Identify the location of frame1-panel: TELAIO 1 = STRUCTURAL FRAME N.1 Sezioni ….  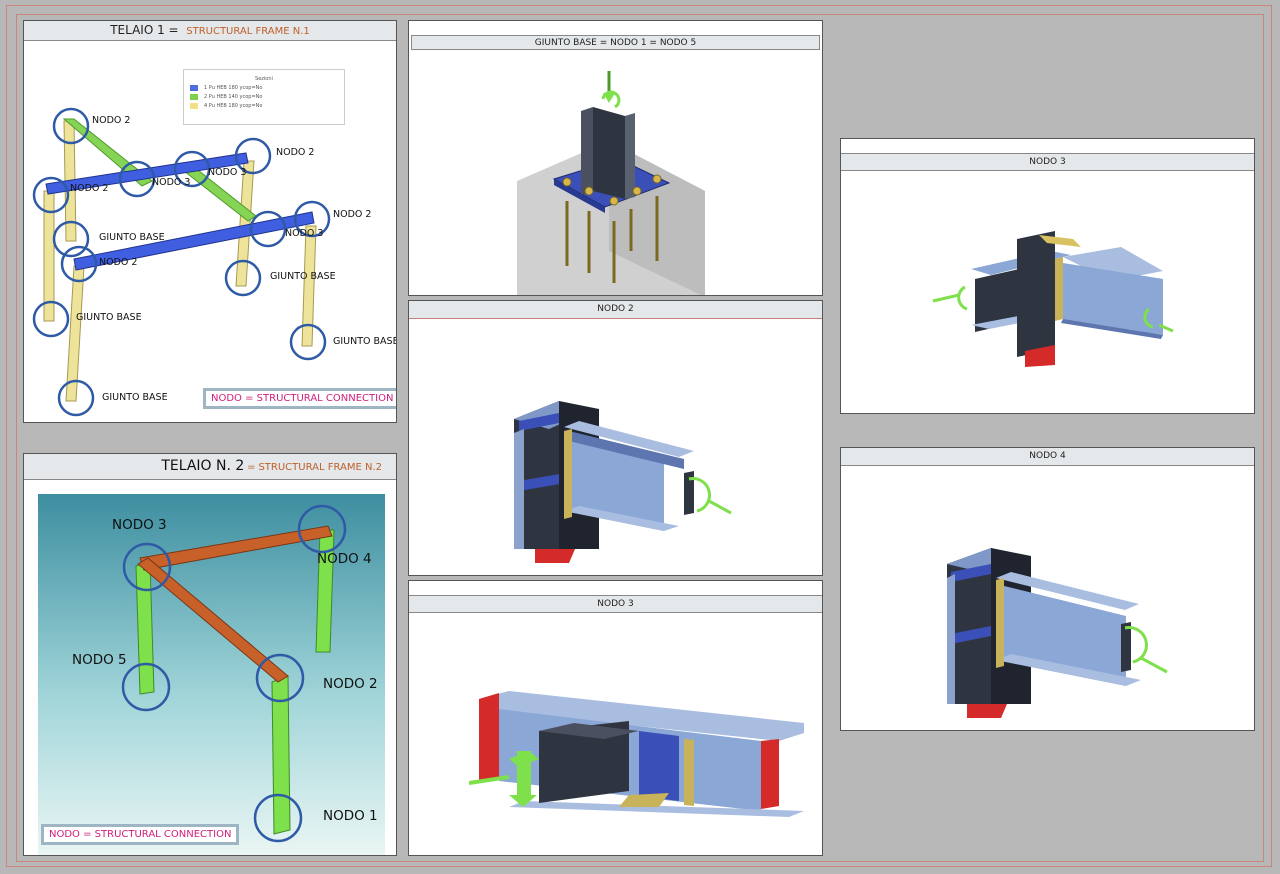
(210, 221).